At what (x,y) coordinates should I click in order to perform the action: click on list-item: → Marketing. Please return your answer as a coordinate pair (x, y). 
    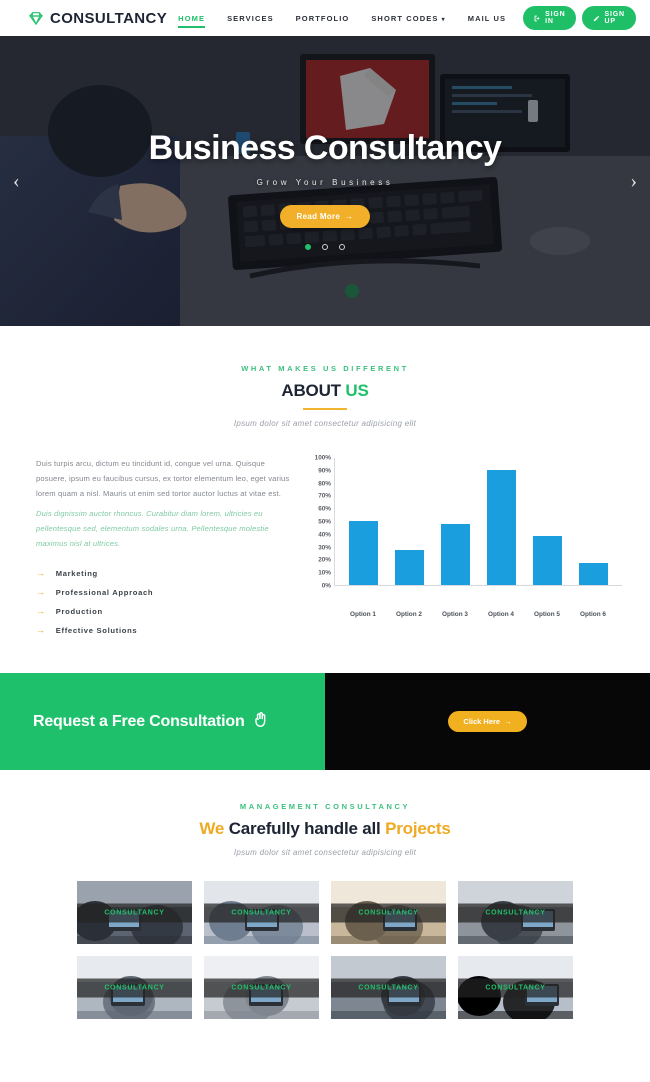
    Looking at the image, I should click on (165, 574).